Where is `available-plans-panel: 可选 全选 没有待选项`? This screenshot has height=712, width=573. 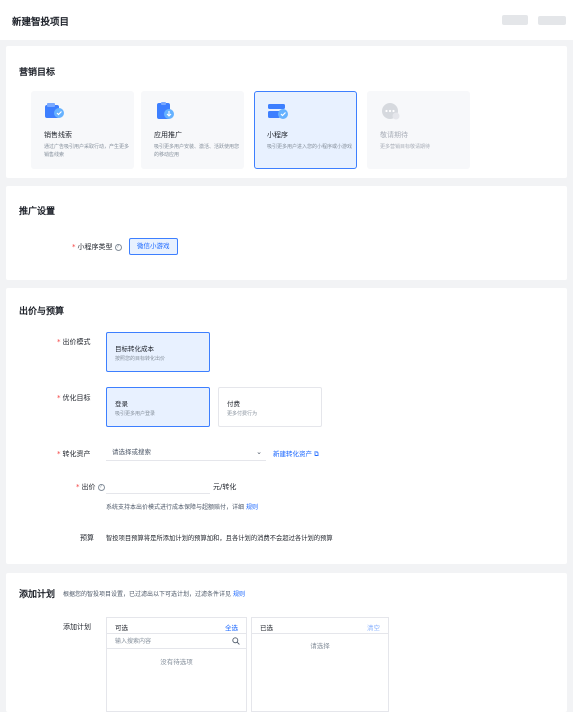
available-plans-panel: 可选 全选 没有待选项 is located at coordinates (176, 664).